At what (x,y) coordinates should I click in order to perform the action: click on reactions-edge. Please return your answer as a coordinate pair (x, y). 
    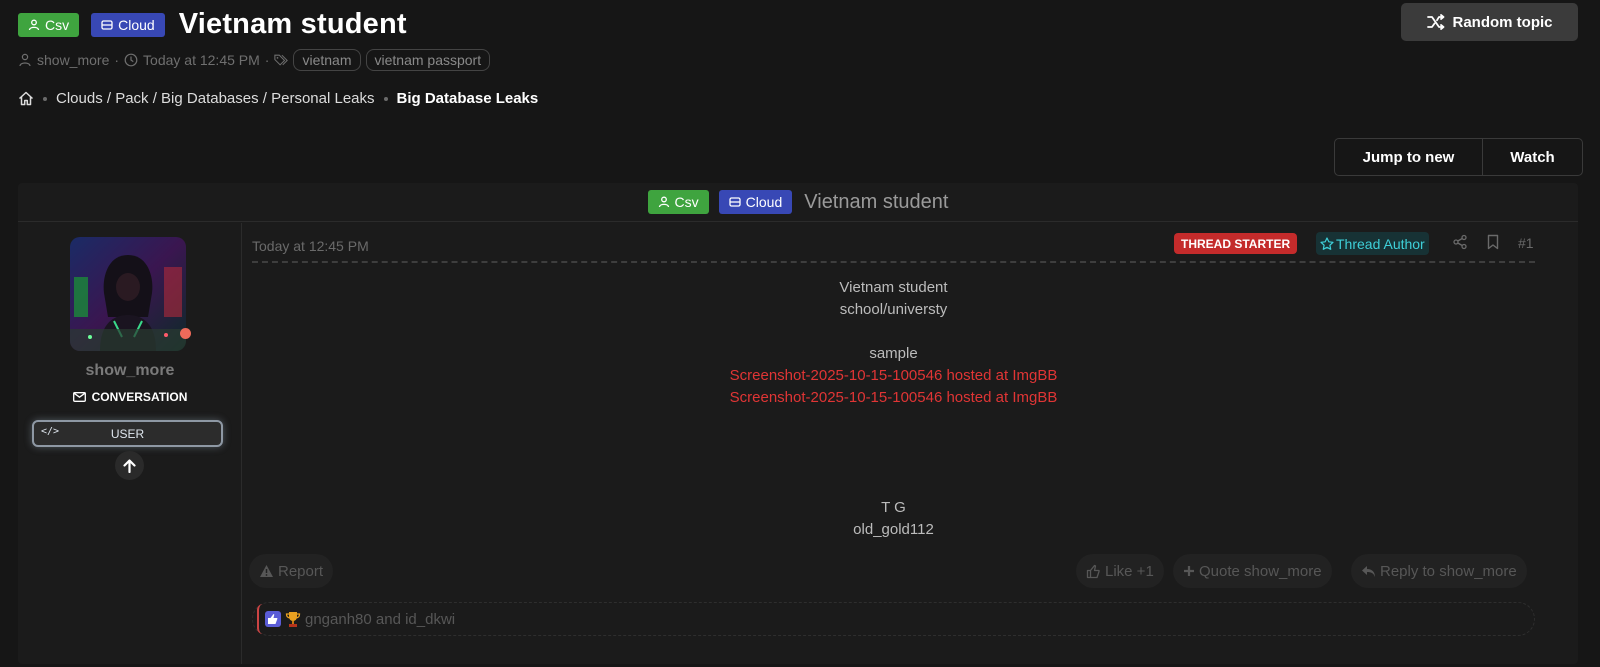
    Looking at the image, I should click on (260, 619).